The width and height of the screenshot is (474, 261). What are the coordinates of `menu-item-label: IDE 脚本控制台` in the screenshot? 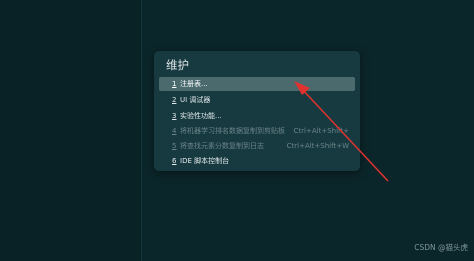 It's located at (205, 161).